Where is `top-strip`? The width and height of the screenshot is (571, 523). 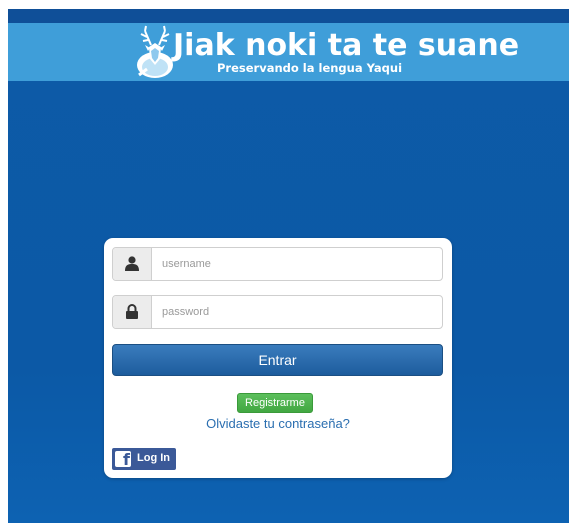
top-strip is located at coordinates (288, 16).